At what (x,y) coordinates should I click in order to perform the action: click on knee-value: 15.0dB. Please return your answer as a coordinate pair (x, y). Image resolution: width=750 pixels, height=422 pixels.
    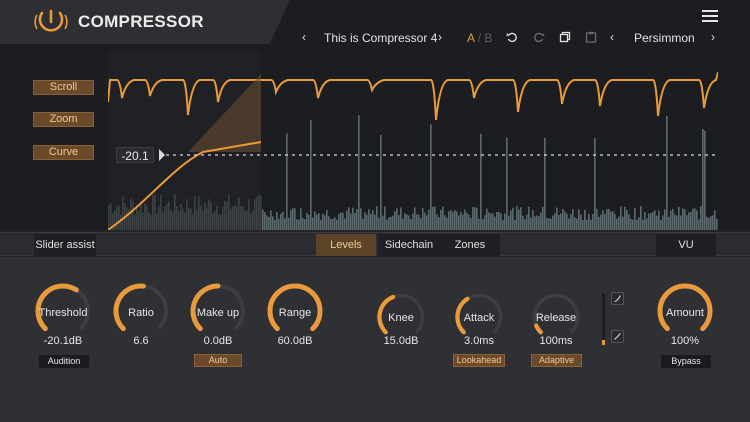
    Looking at the image, I should click on (401, 341).